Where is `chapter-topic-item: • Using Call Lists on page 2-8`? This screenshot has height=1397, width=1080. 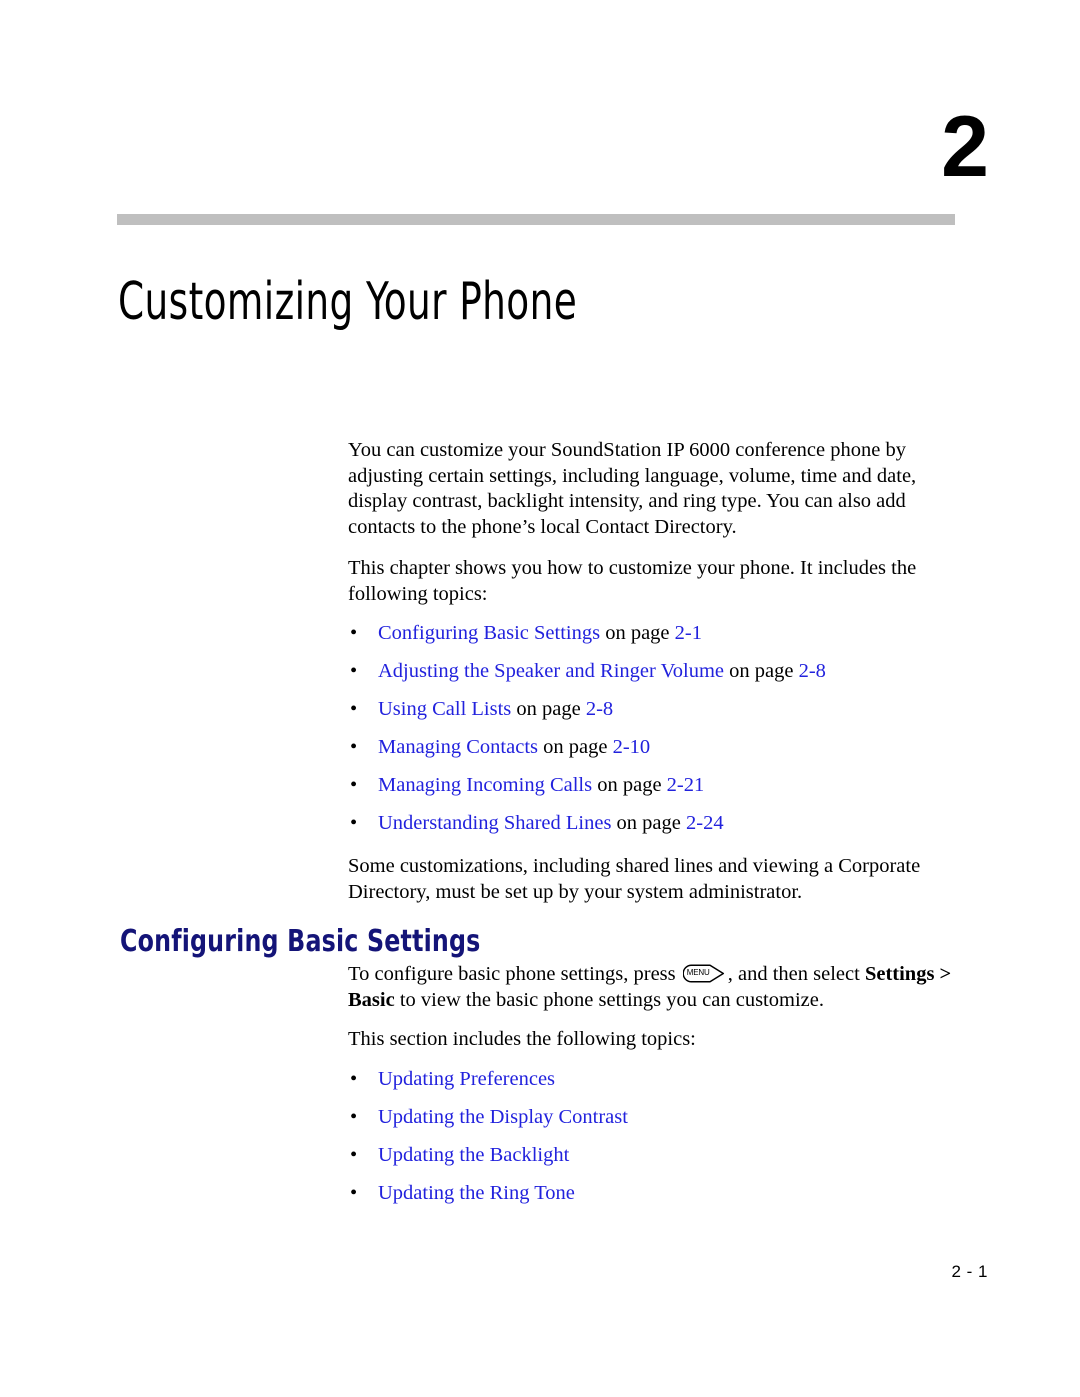
chapter-topic-item: • Using Call Lists on page 2-8 is located at coordinates (652, 709).